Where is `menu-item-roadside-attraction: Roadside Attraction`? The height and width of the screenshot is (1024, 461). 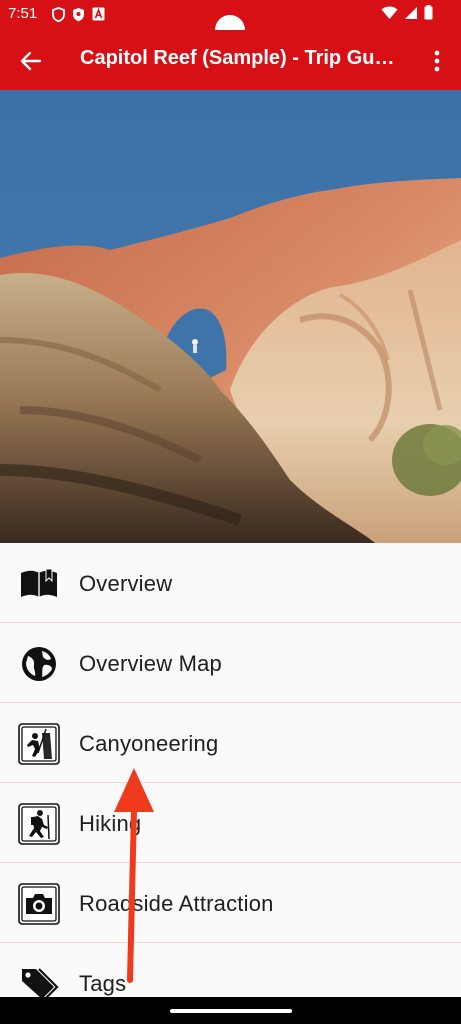 menu-item-roadside-attraction: Roadside Attraction is located at coordinates (230, 903).